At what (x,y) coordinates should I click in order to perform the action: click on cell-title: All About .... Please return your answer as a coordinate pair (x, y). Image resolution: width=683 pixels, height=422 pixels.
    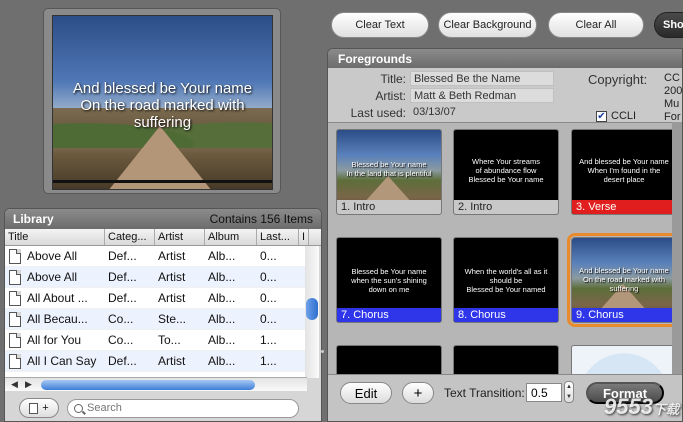
    Looking at the image, I should click on (57, 298).